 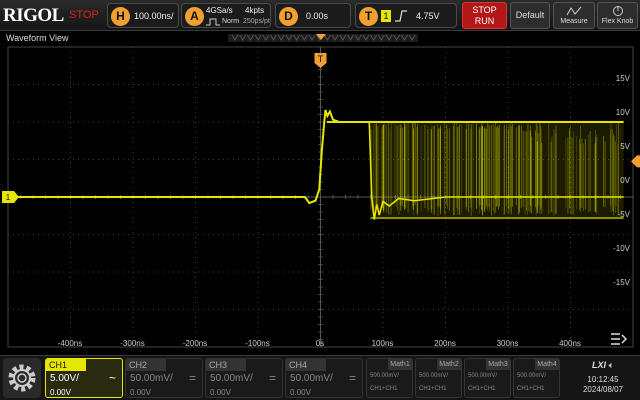 What do you see at coordinates (213, 22) in the screenshot?
I see `acq-mode-icon` at bounding box center [213, 22].